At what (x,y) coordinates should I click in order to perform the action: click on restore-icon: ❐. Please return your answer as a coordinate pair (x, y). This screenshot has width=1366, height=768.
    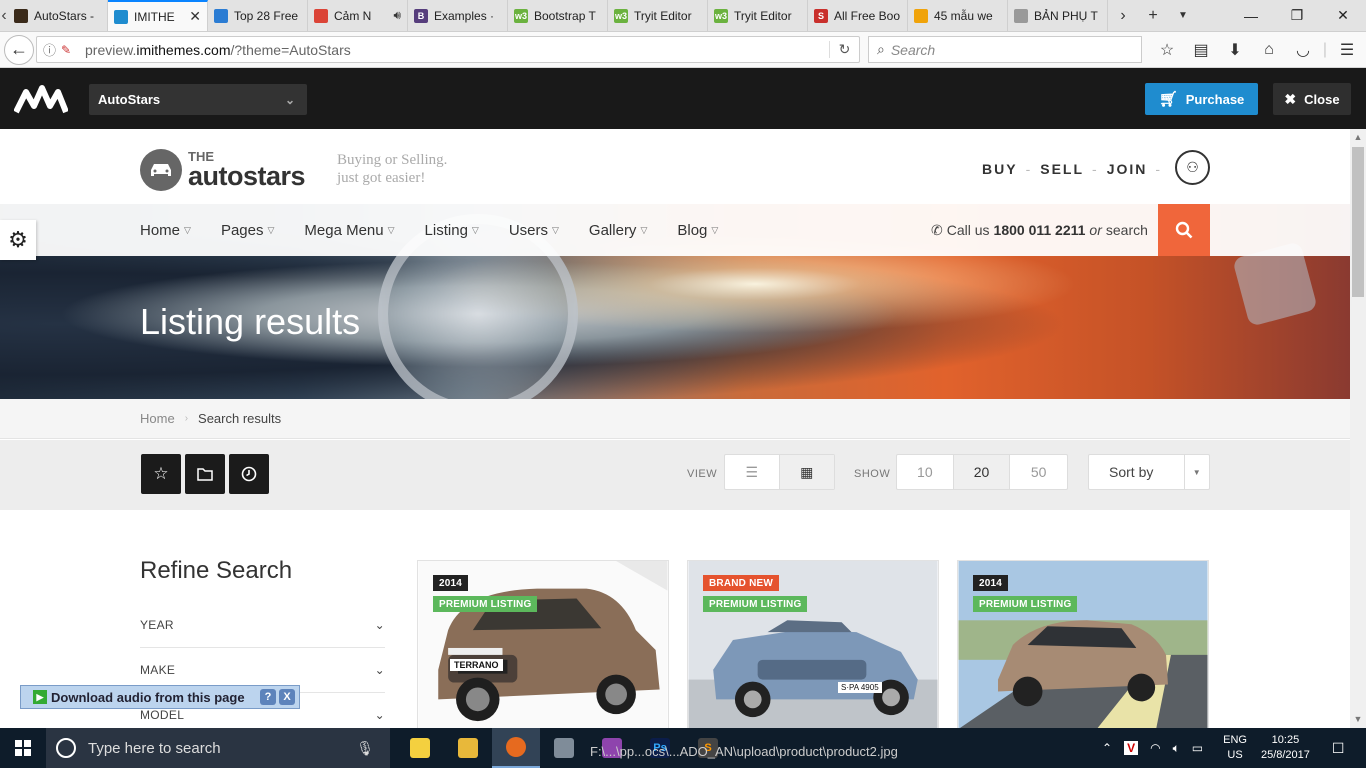
    Looking at the image, I should click on (1297, 15).